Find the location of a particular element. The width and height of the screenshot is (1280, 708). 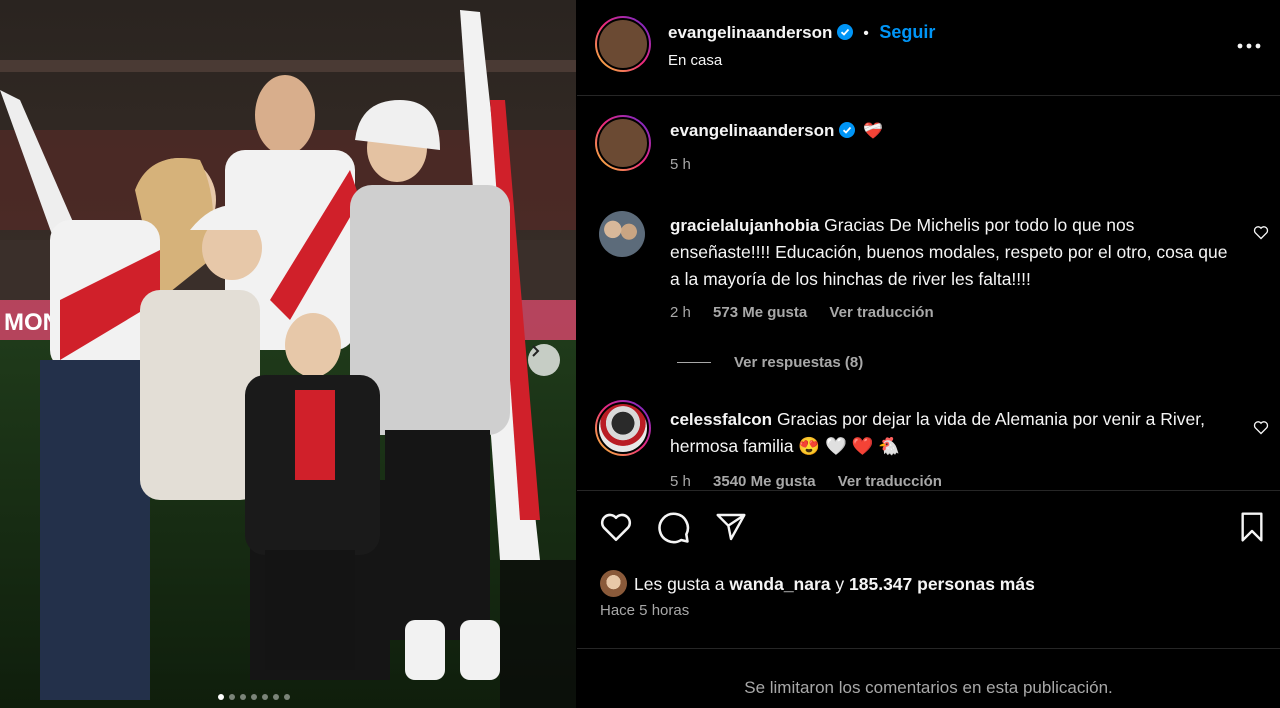

post-header: evangelinaanderson • Seguir is located at coordinates (801, 32).